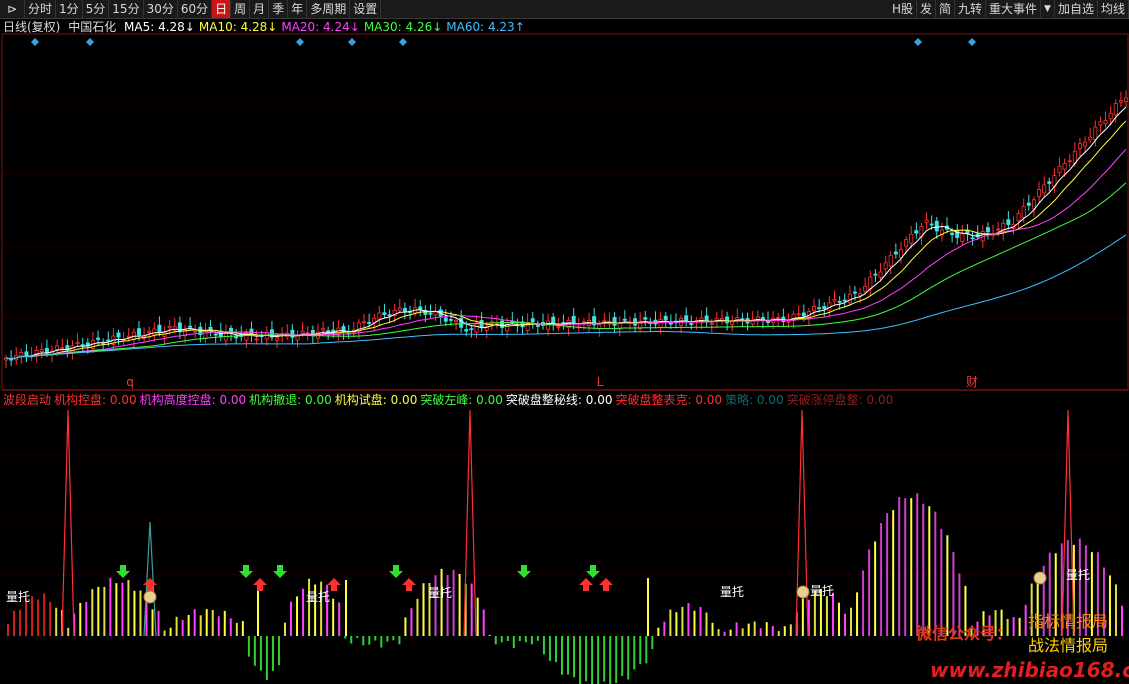 The width and height of the screenshot is (1129, 684). What do you see at coordinates (1068, 645) in the screenshot?
I see `watermark-name2: 战法情报局` at bounding box center [1068, 645].